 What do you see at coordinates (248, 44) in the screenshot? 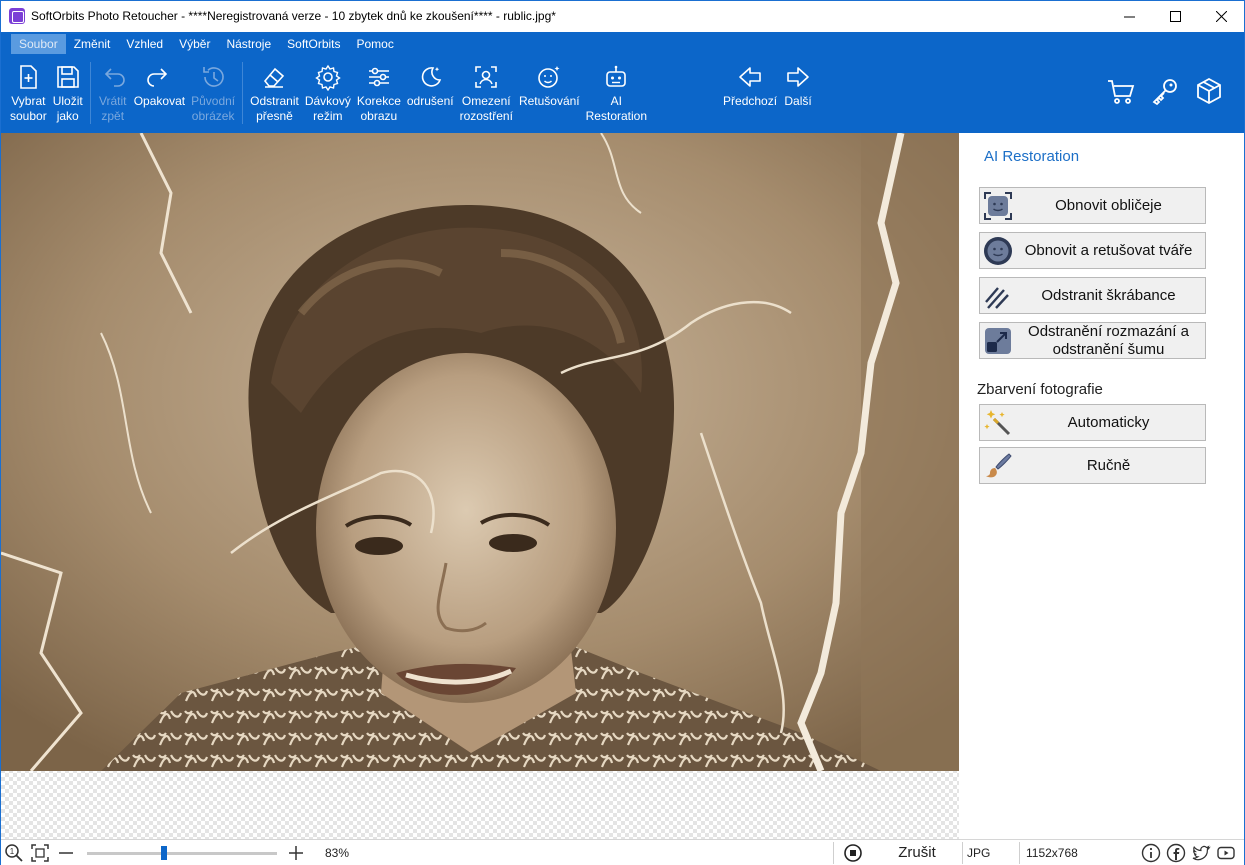
I see `menu-nastroje: Nástroje` at bounding box center [248, 44].